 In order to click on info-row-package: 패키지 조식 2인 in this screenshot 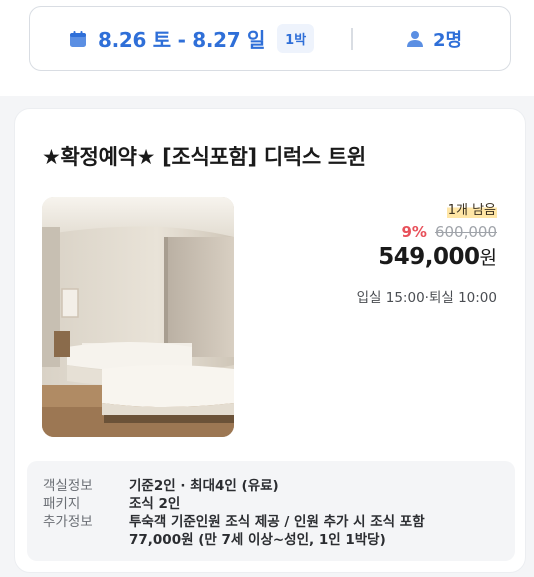, I will do `click(111, 504)`.